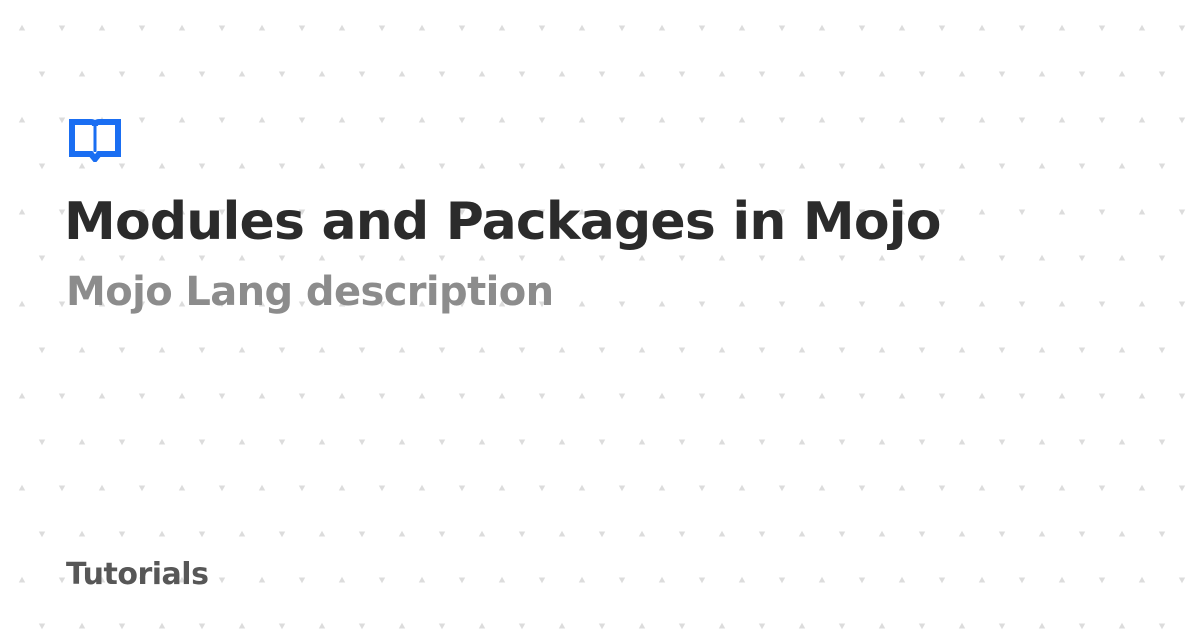 The height and width of the screenshot is (630, 1200). Describe the element at coordinates (95, 140) in the screenshot. I see `book-open-icon` at that location.